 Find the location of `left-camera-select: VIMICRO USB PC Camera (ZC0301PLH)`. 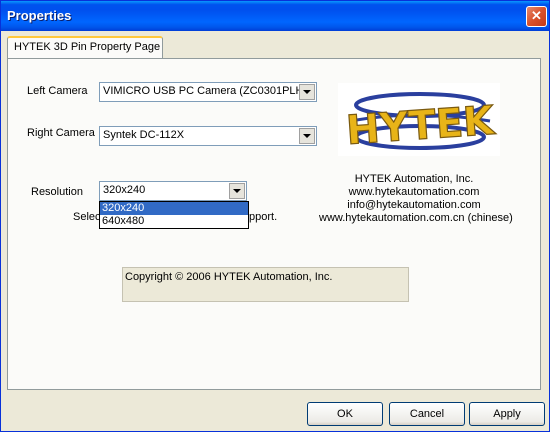

left-camera-select: VIMICRO USB PC Camera (ZC0301PLH) is located at coordinates (208, 92).